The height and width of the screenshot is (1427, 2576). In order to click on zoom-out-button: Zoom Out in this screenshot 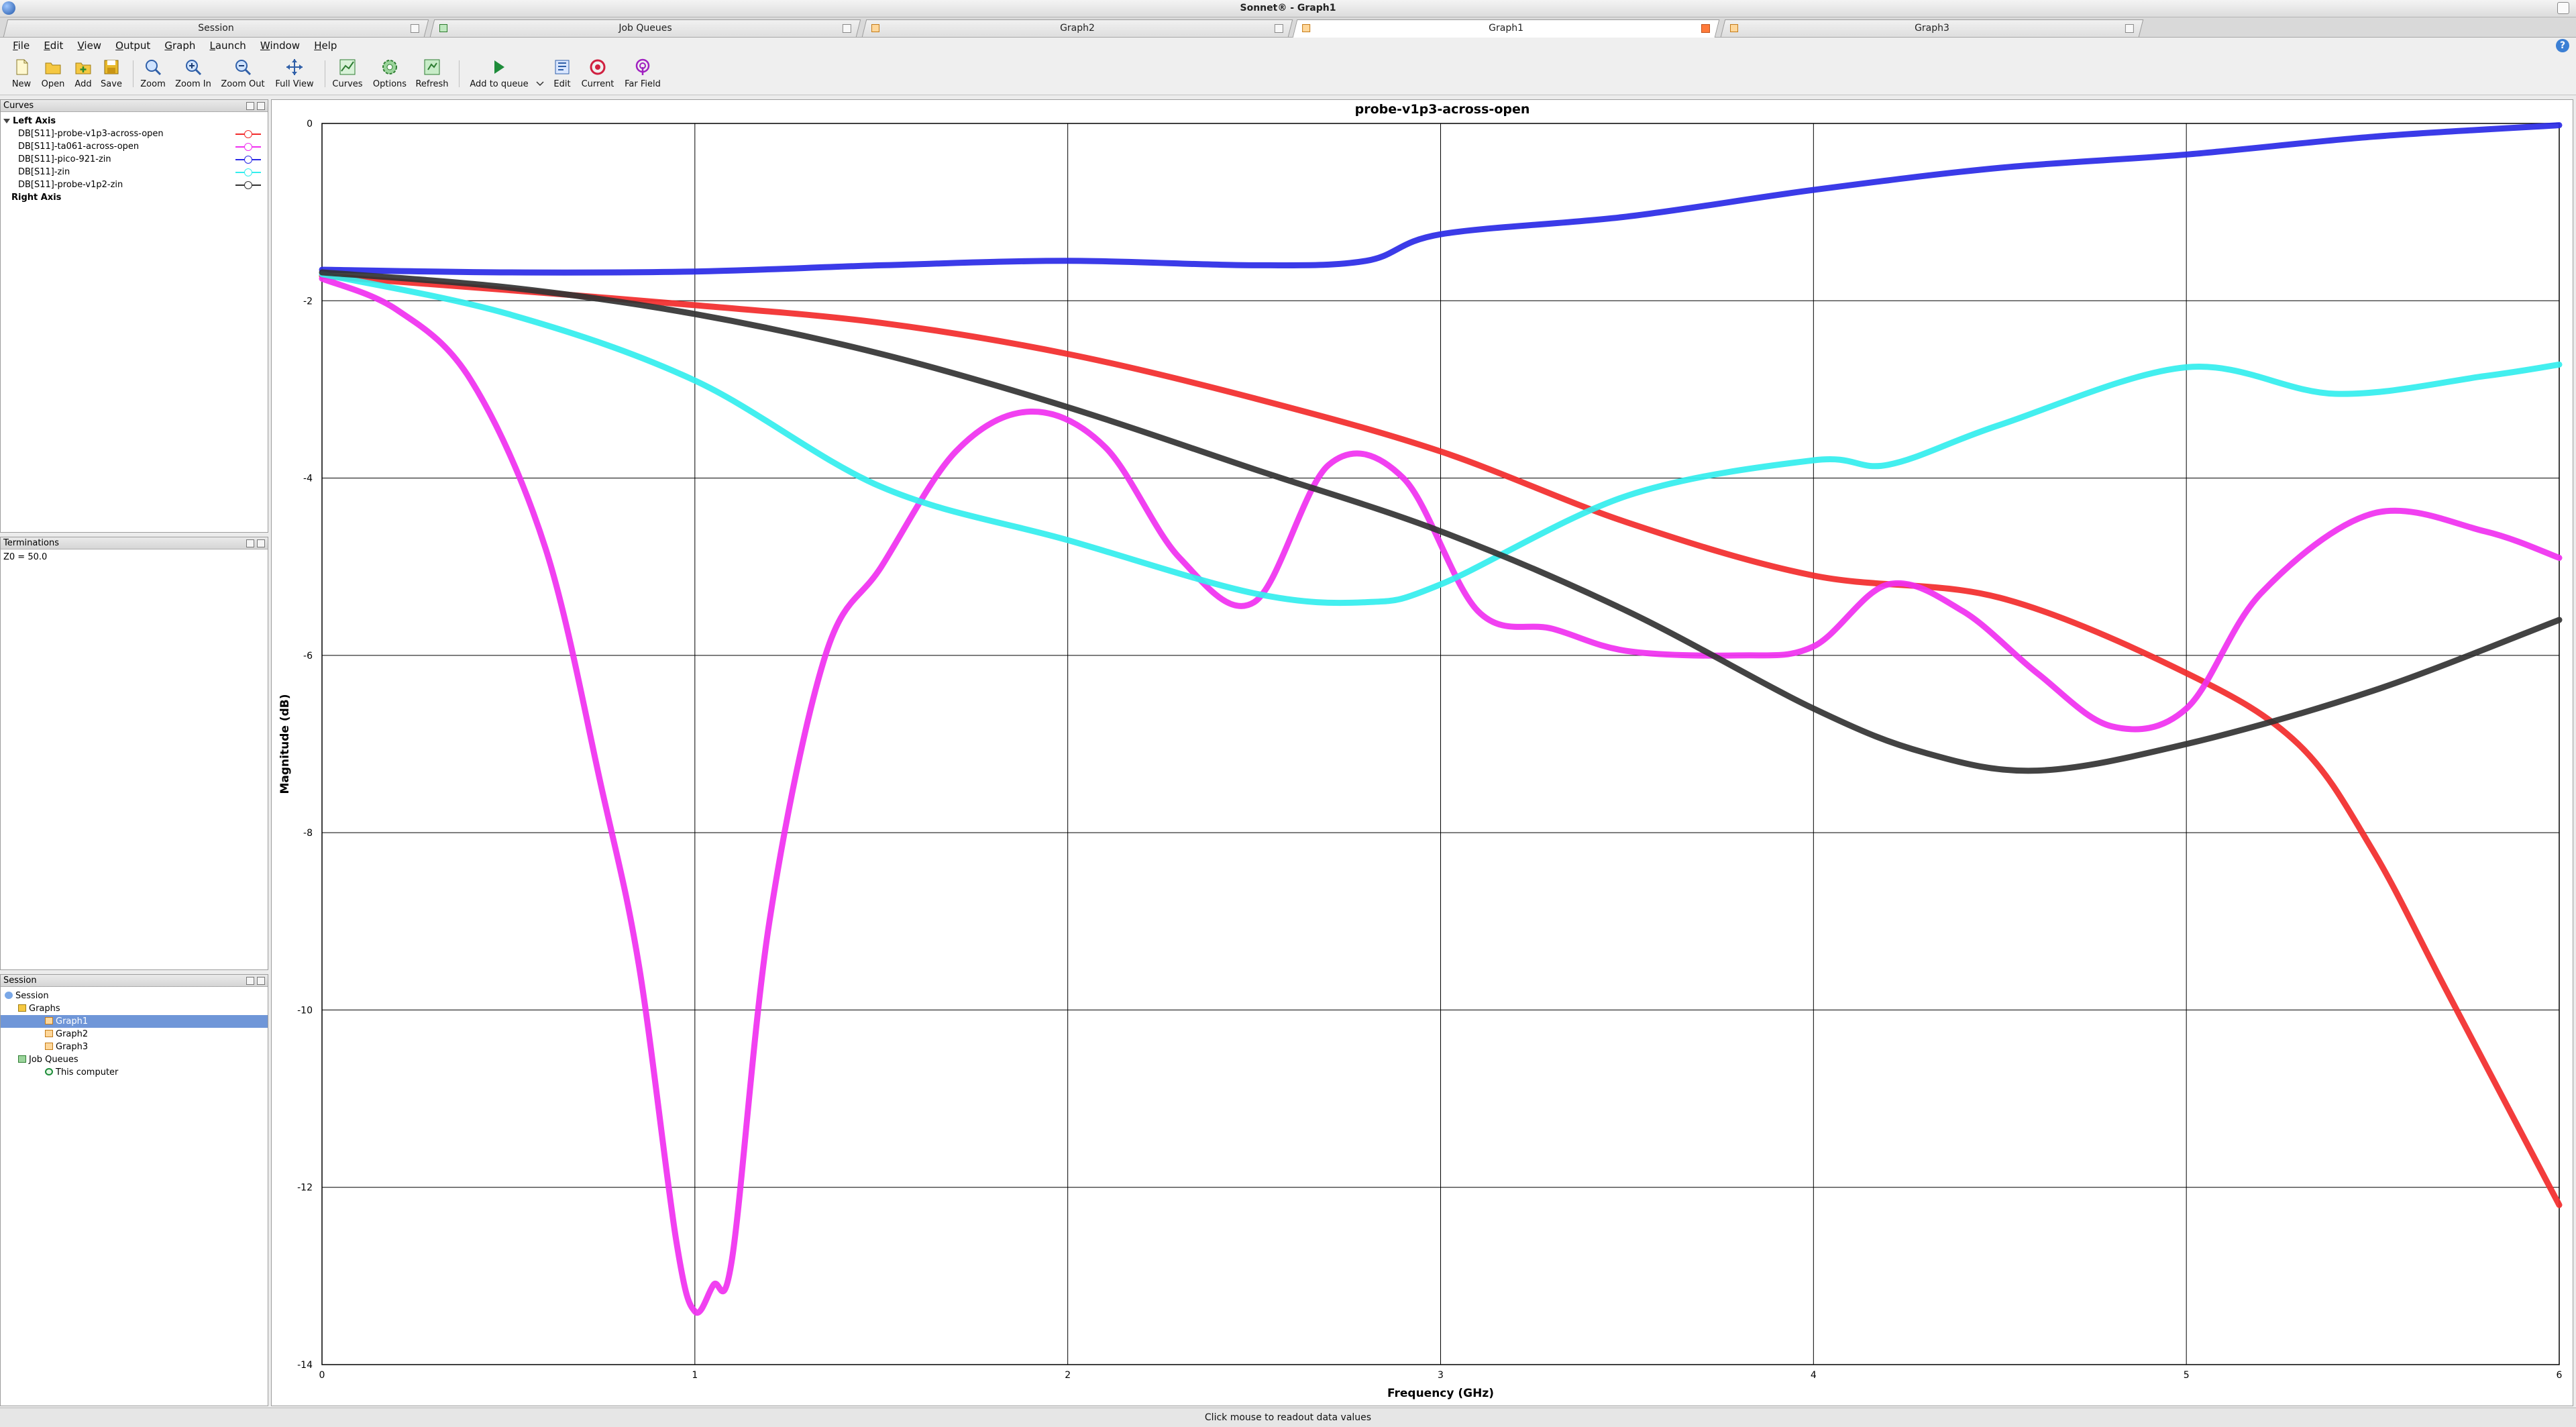, I will do `click(243, 75)`.